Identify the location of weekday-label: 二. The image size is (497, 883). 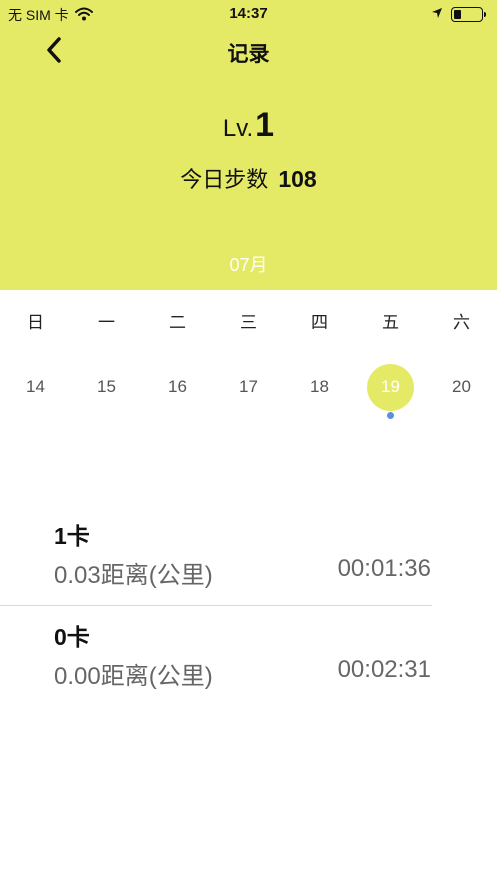
(177, 322).